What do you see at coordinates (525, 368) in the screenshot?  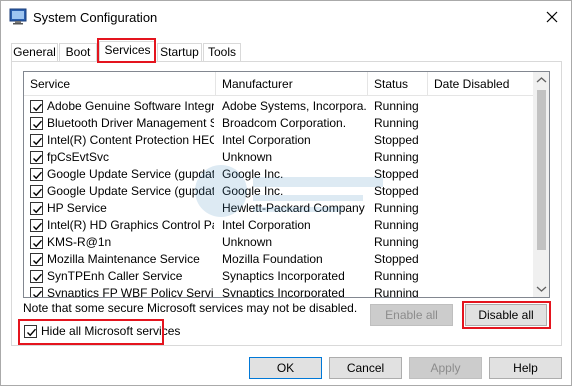 I see `help-button: Help` at bounding box center [525, 368].